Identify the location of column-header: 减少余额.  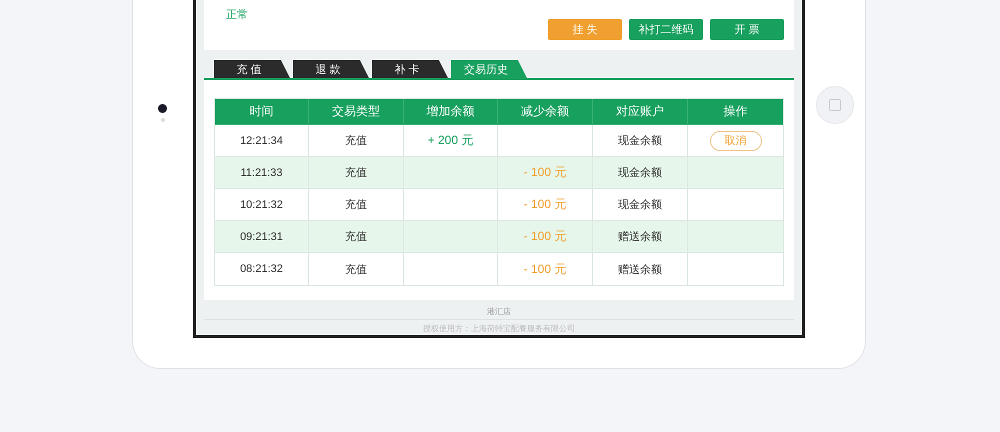
(545, 112).